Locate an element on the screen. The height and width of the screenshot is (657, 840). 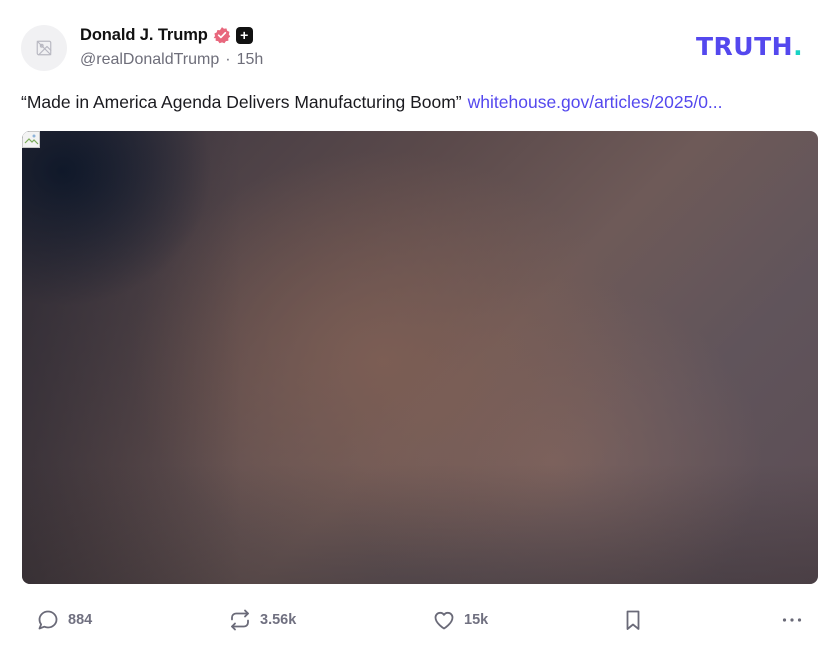
reply-button: 884 is located at coordinates (64, 620).